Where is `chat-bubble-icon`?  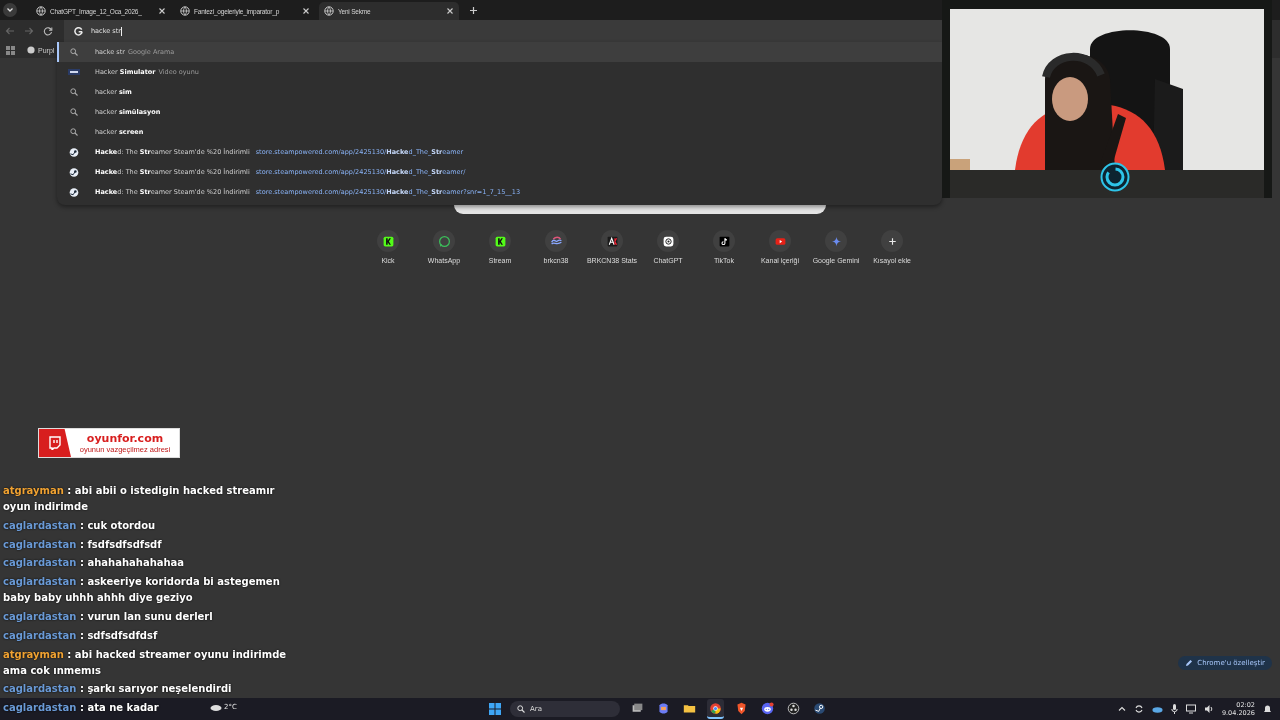 chat-bubble-icon is located at coordinates (55, 443).